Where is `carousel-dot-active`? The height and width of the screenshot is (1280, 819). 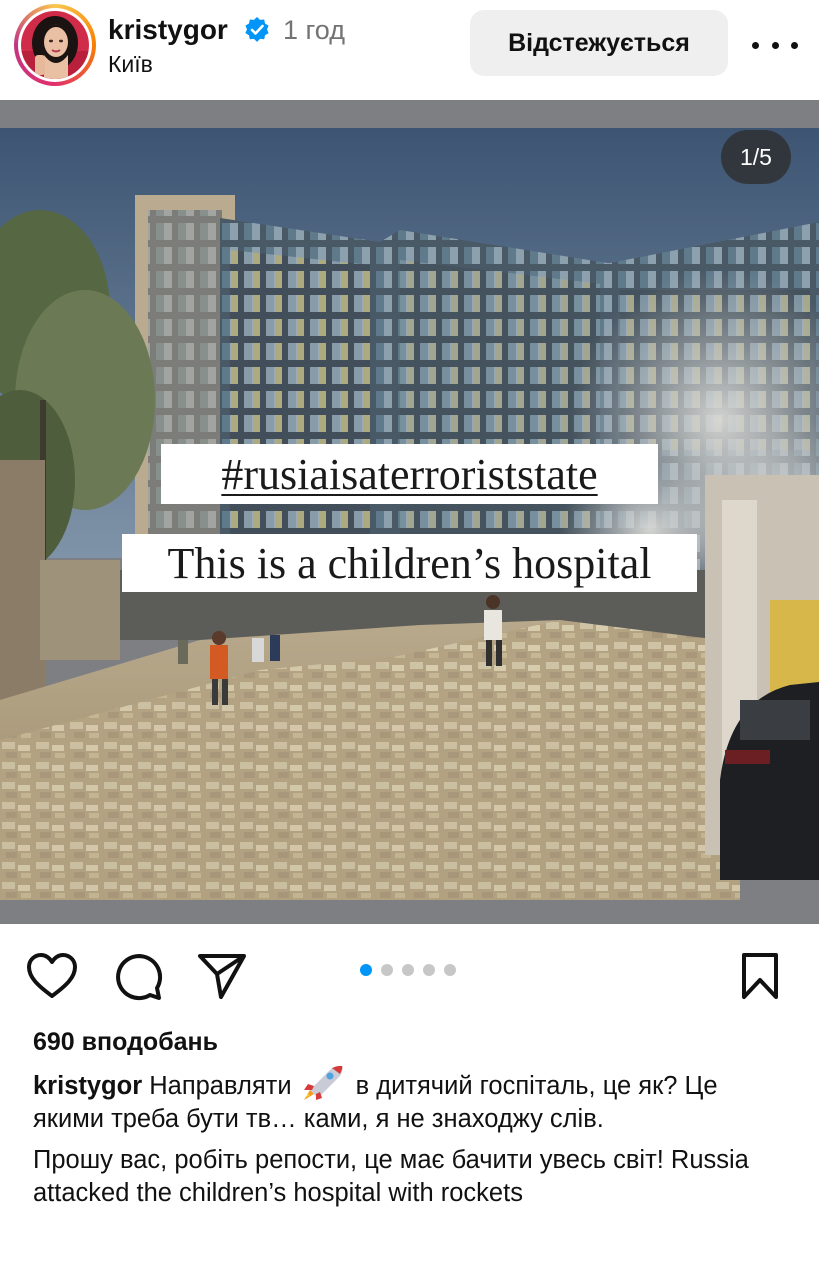 carousel-dot-active is located at coordinates (366, 970).